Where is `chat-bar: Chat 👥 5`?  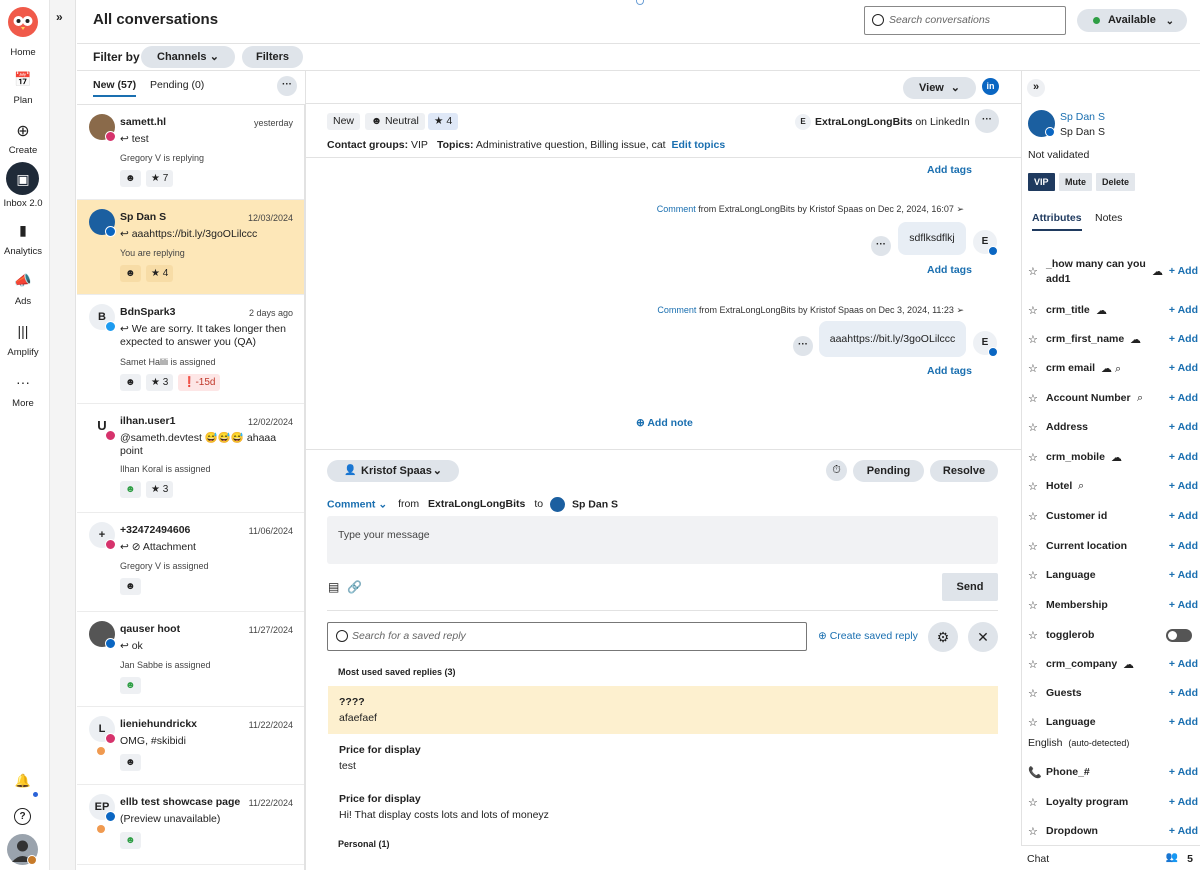
chat-bar: Chat 👥 5 is located at coordinates (1110, 857).